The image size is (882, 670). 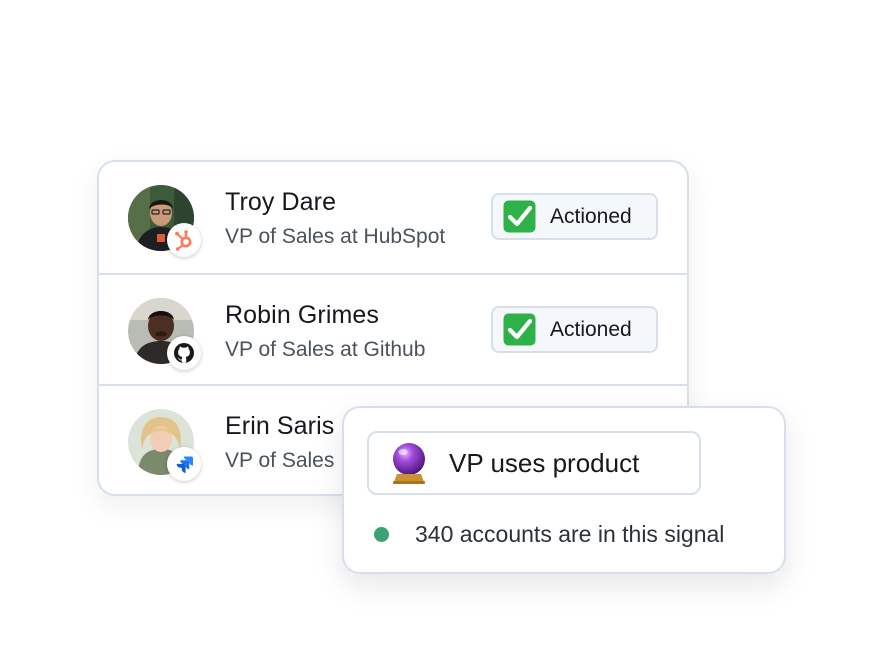 What do you see at coordinates (302, 315) in the screenshot?
I see `person-name: Robin Grimes` at bounding box center [302, 315].